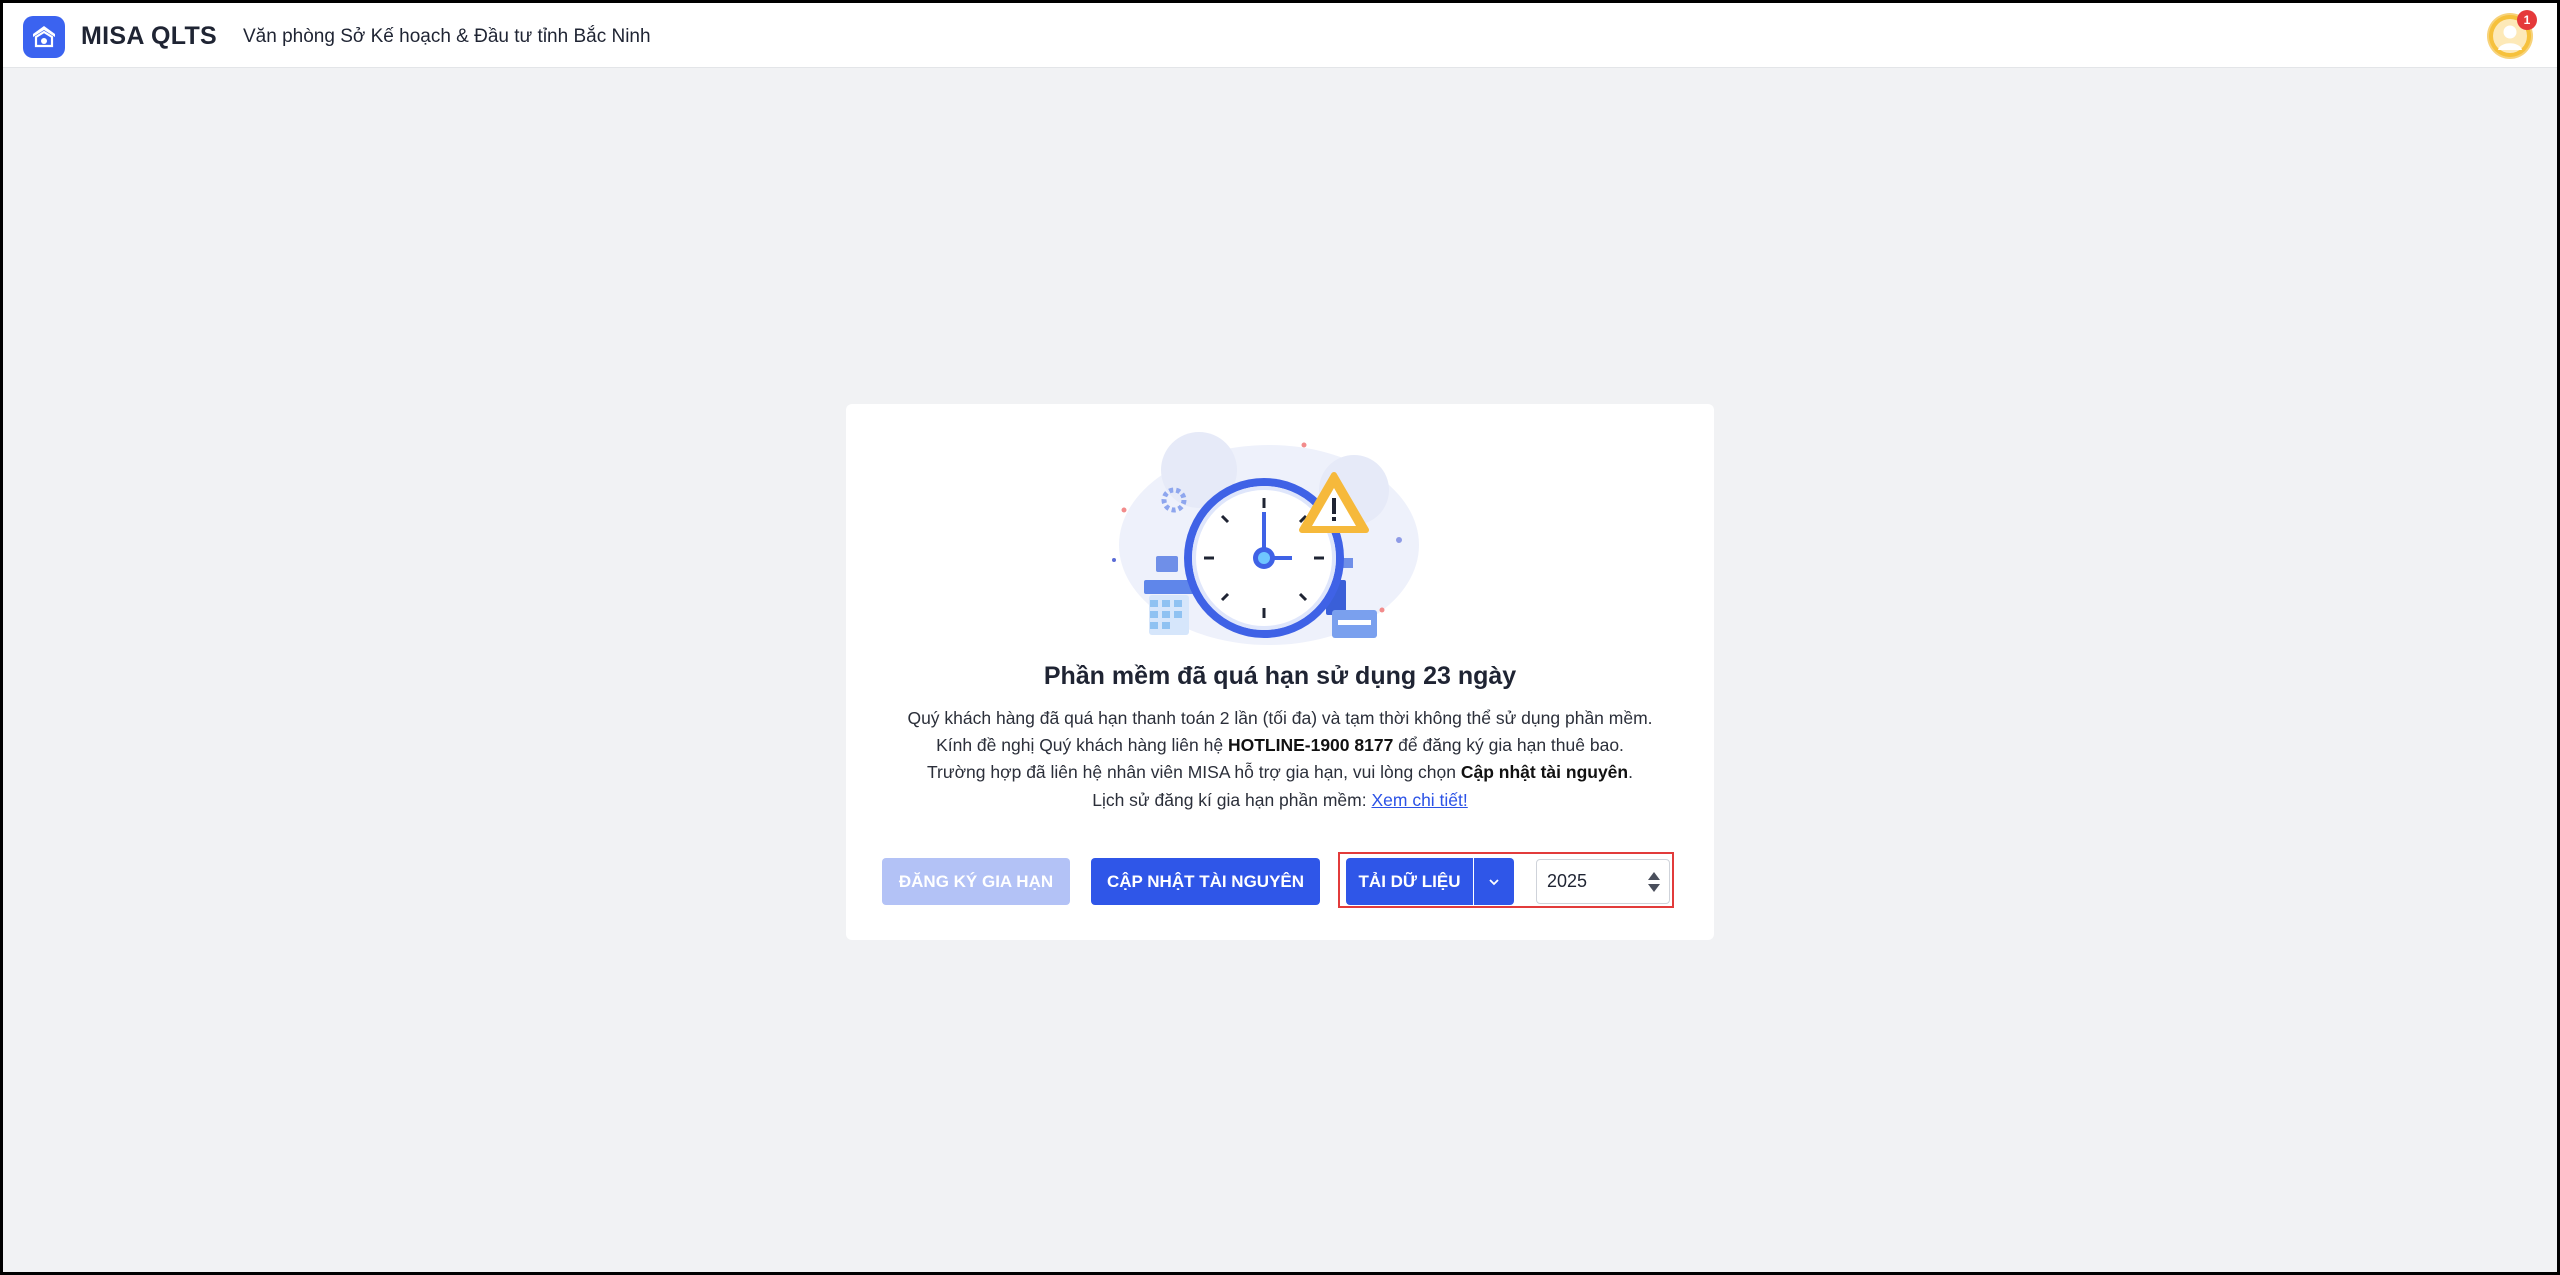 This screenshot has height=1275, width=2560. What do you see at coordinates (149, 36) in the screenshot?
I see `app-title: MISA QLTS` at bounding box center [149, 36].